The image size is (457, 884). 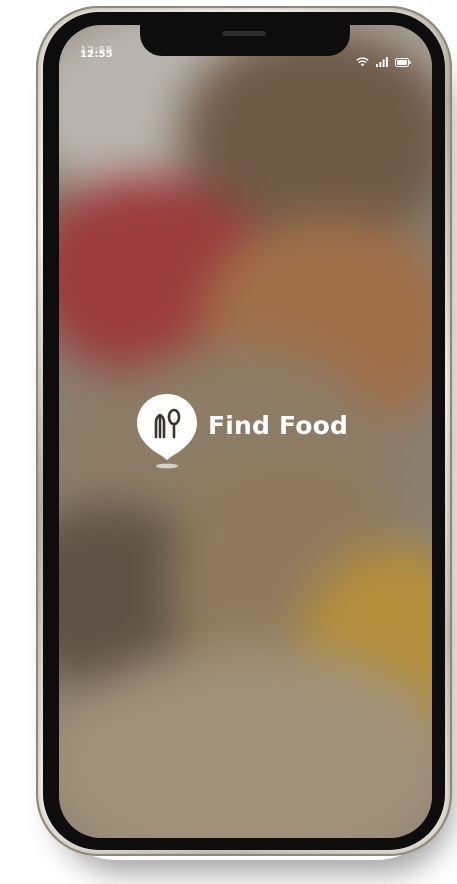 I want to click on cellular-signal-icon, so click(x=382, y=61).